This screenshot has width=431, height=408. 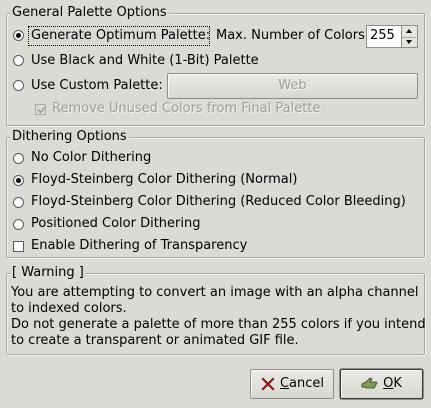 I want to click on dither-fs-reduced-radio, so click(x=18, y=202).